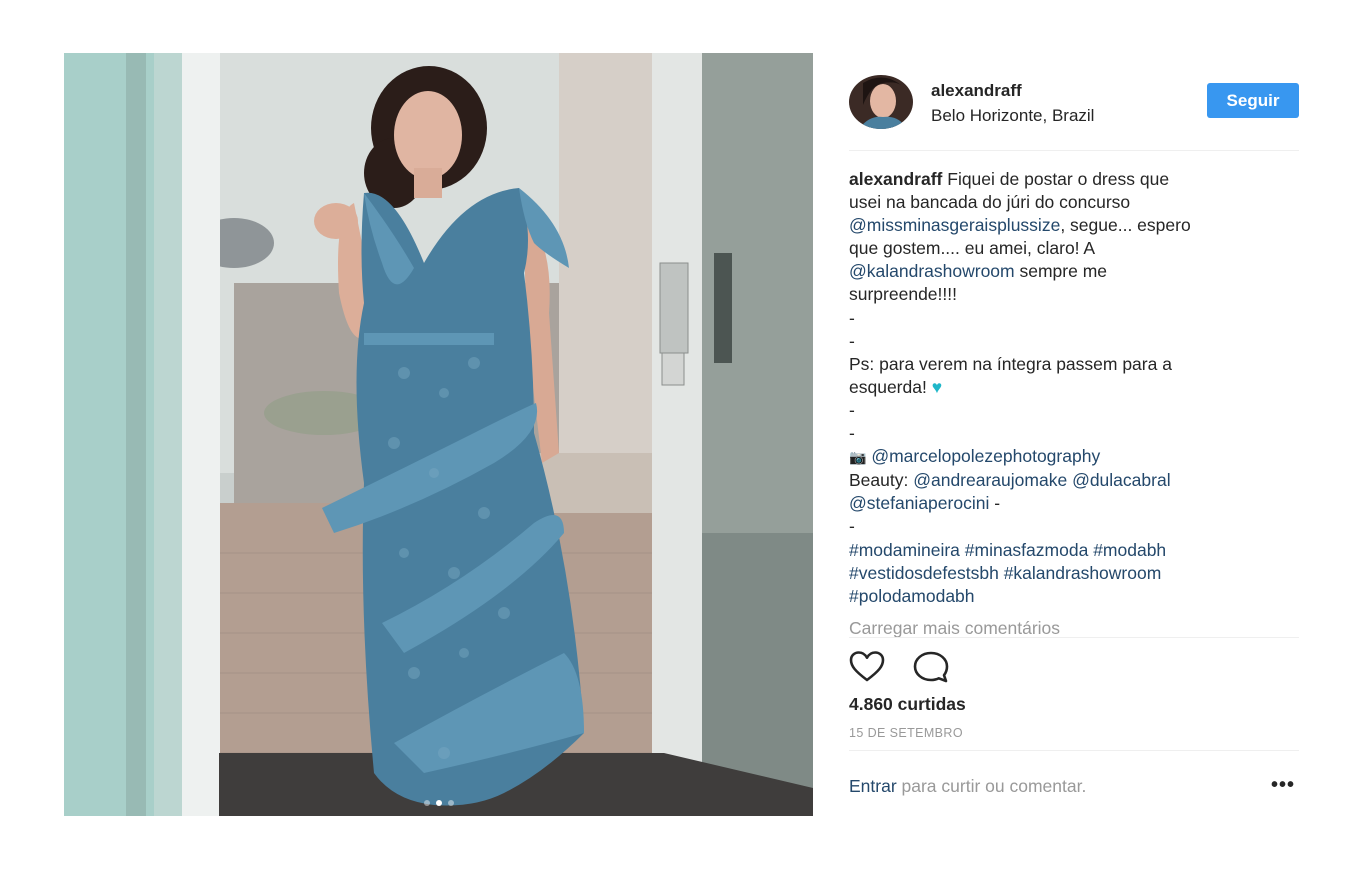  What do you see at coordinates (924, 573) in the screenshot?
I see `hashtag-link: #vestidosdefestsbh` at bounding box center [924, 573].